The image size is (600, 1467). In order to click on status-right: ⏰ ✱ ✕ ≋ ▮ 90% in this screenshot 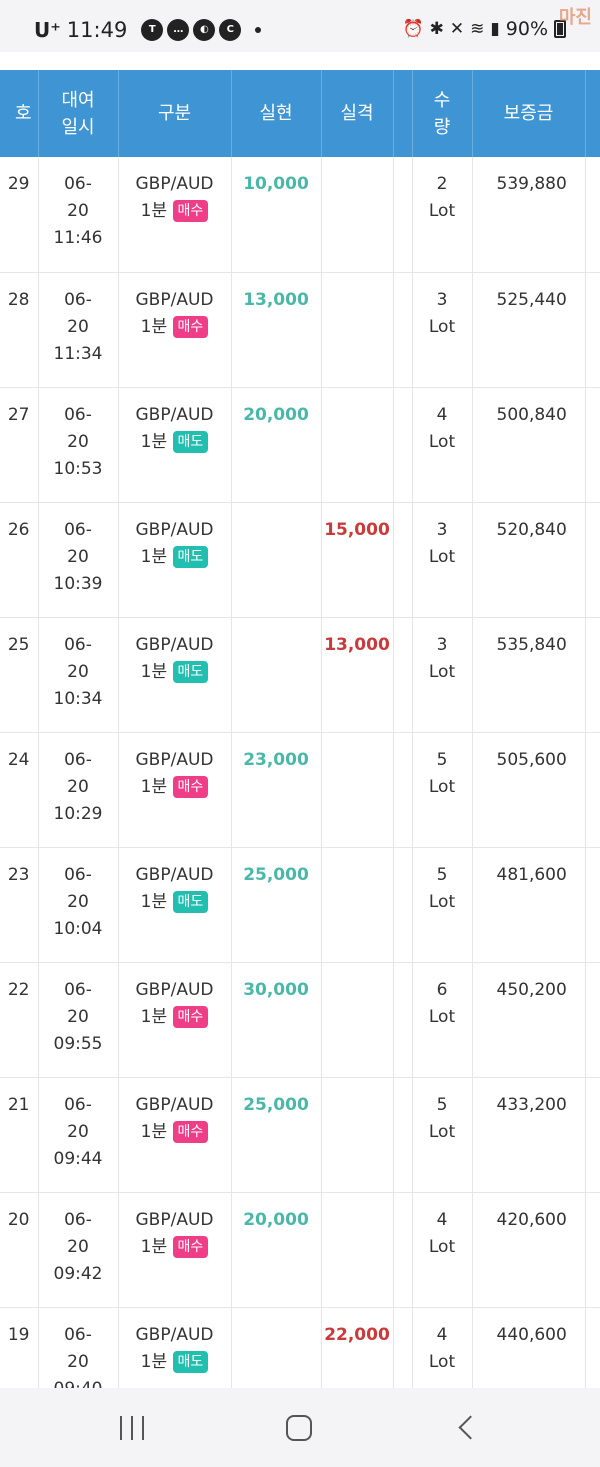, I will do `click(484, 29)`.